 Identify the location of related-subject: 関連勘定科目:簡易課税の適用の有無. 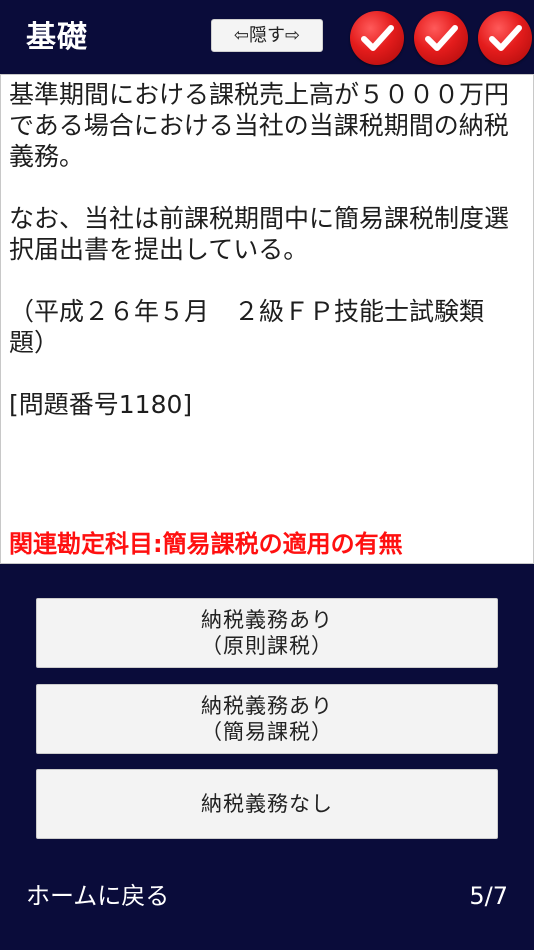
(206, 544).